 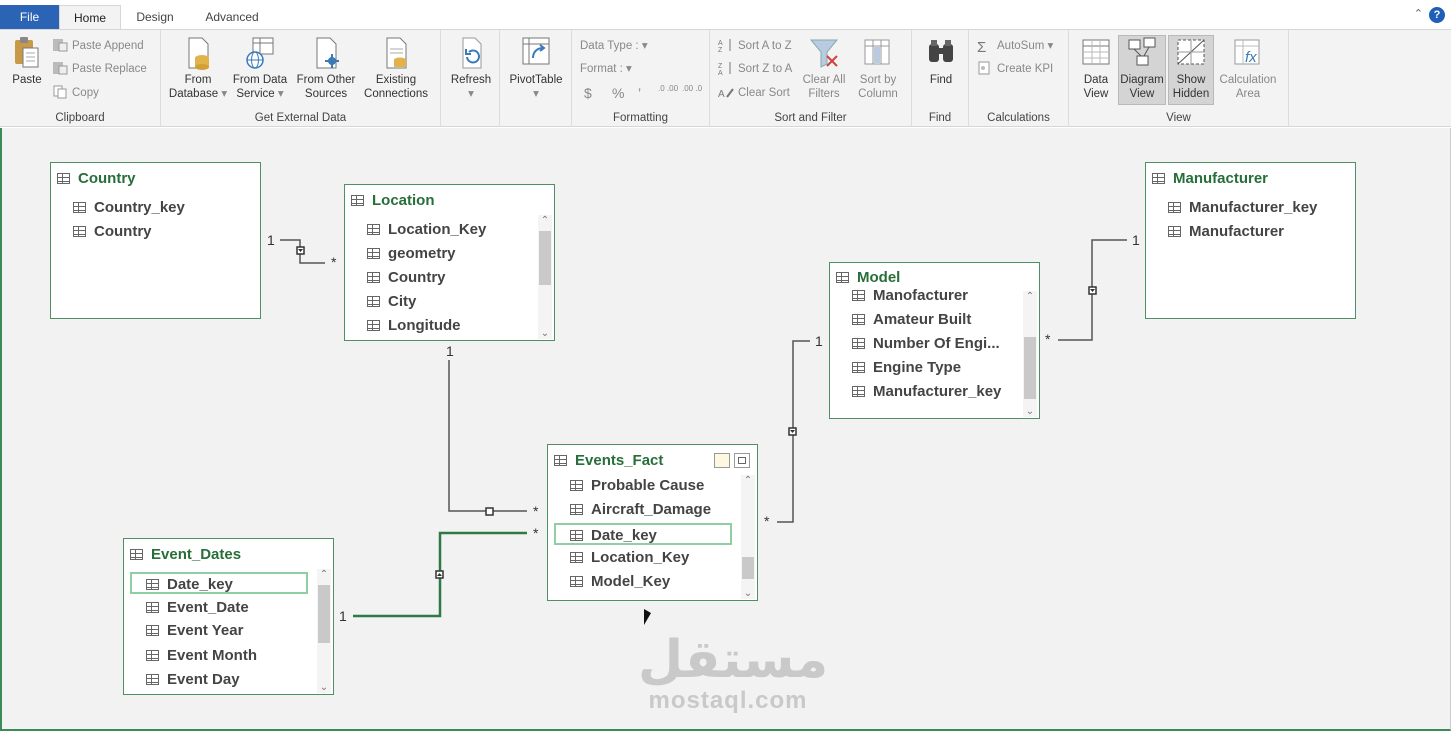 What do you see at coordinates (588, 93) in the screenshot?
I see `currency-button: $` at bounding box center [588, 93].